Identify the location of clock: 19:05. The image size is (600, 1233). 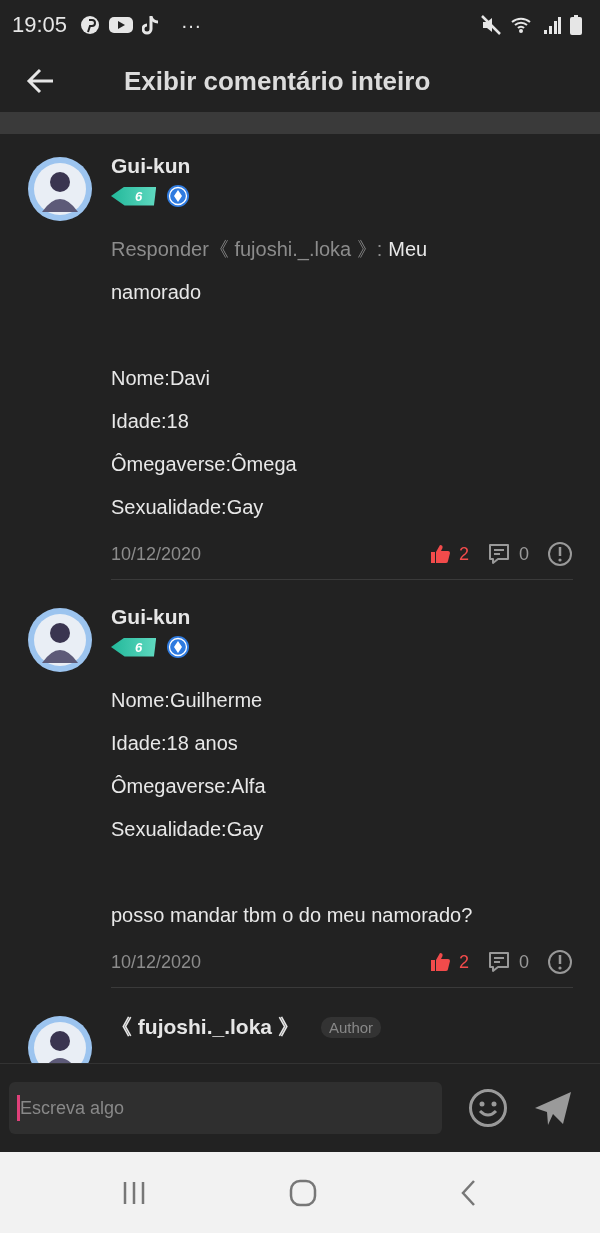
(40, 25).